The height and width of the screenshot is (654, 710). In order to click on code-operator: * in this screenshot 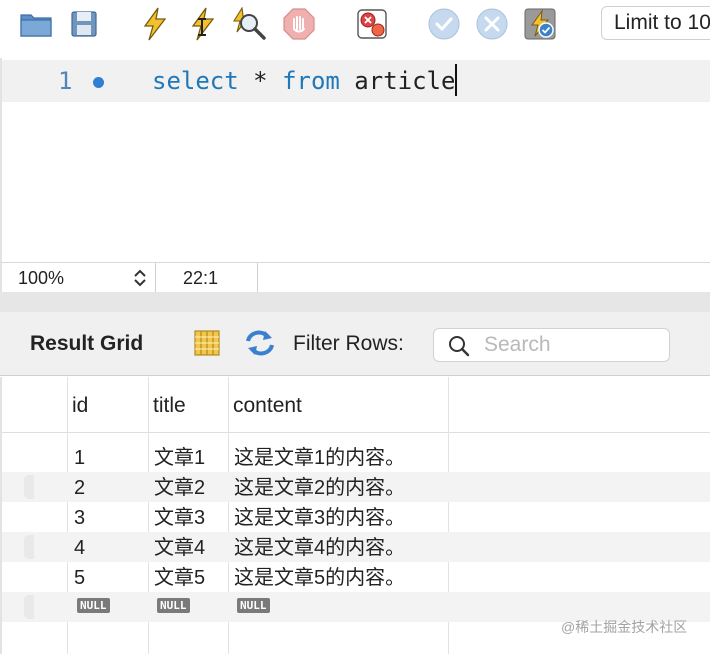, I will do `click(260, 81)`.